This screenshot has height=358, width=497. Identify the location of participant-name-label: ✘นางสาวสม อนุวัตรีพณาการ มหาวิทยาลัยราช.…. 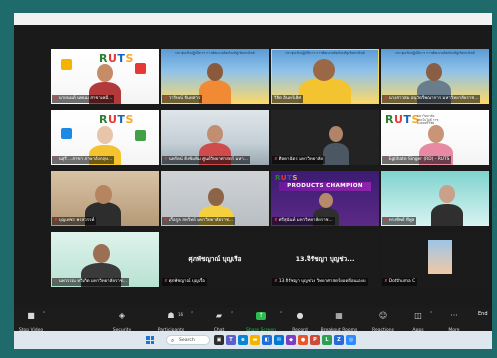
(431, 99).